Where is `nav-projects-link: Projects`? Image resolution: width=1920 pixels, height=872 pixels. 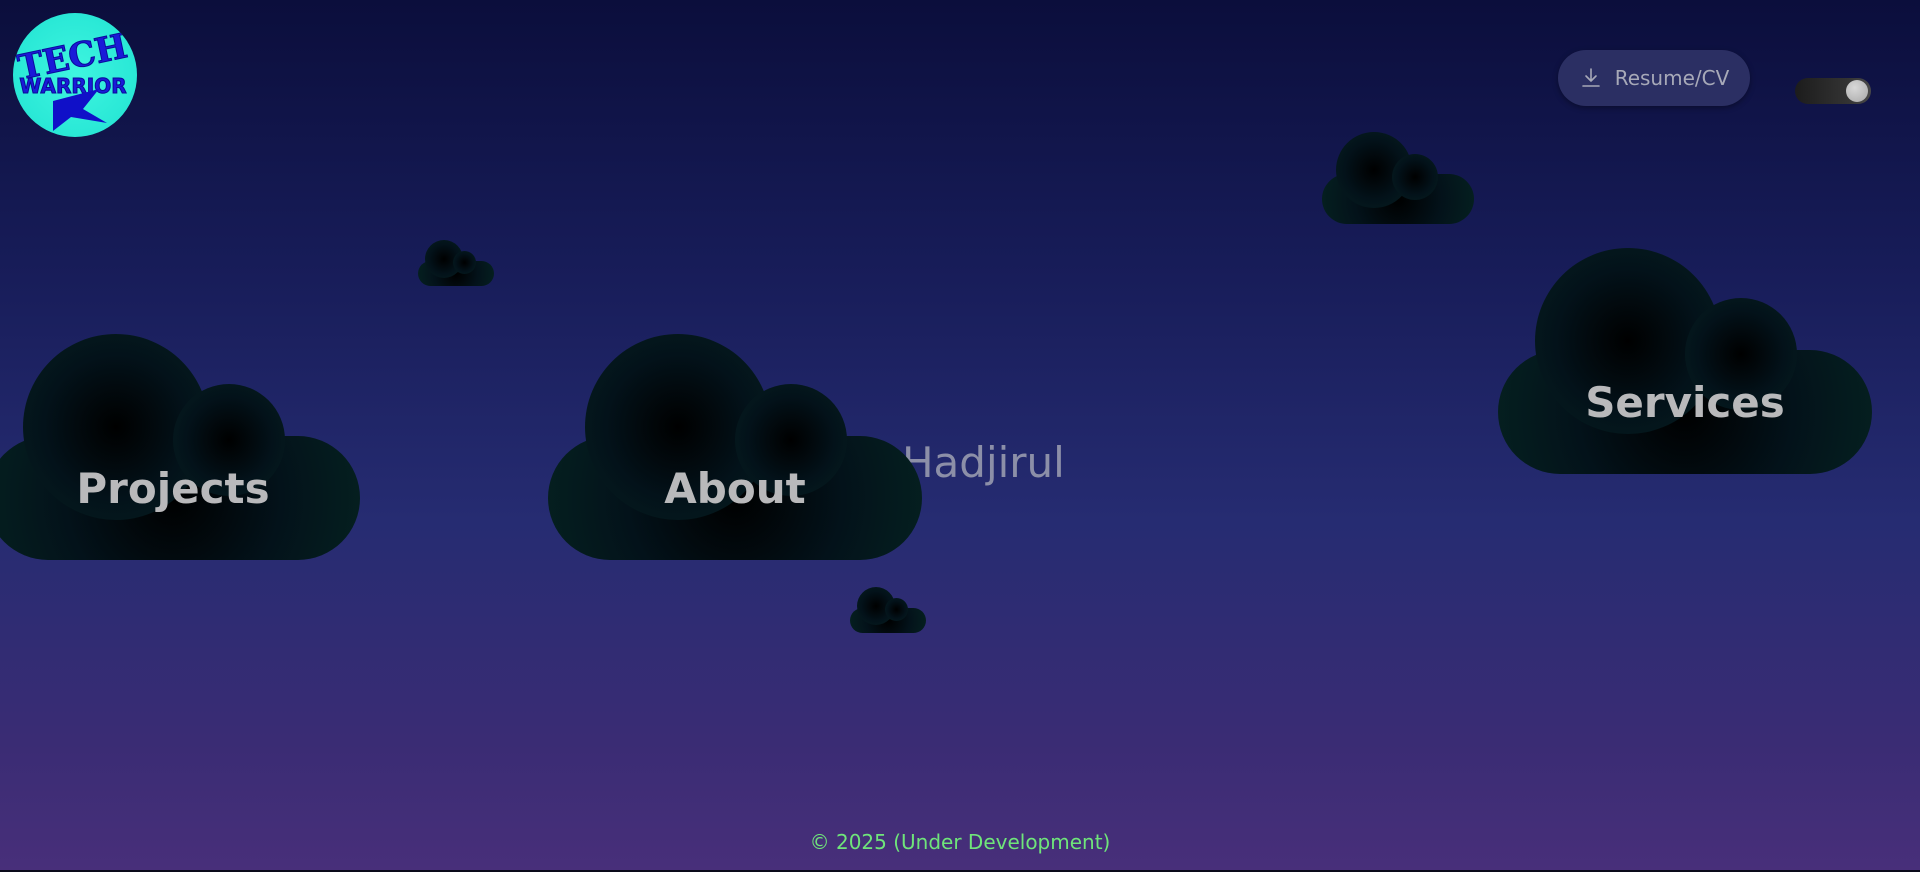 nav-projects-link: Projects is located at coordinates (180, 488).